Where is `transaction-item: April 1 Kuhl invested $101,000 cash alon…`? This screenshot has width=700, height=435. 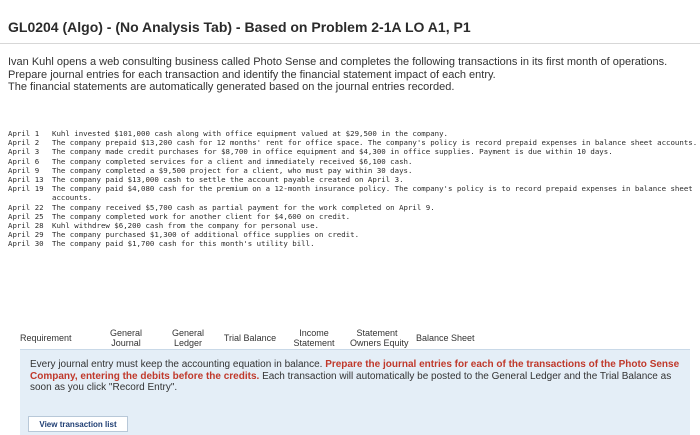 transaction-item: April 1 Kuhl invested $101,000 cash alon… is located at coordinates (353, 133).